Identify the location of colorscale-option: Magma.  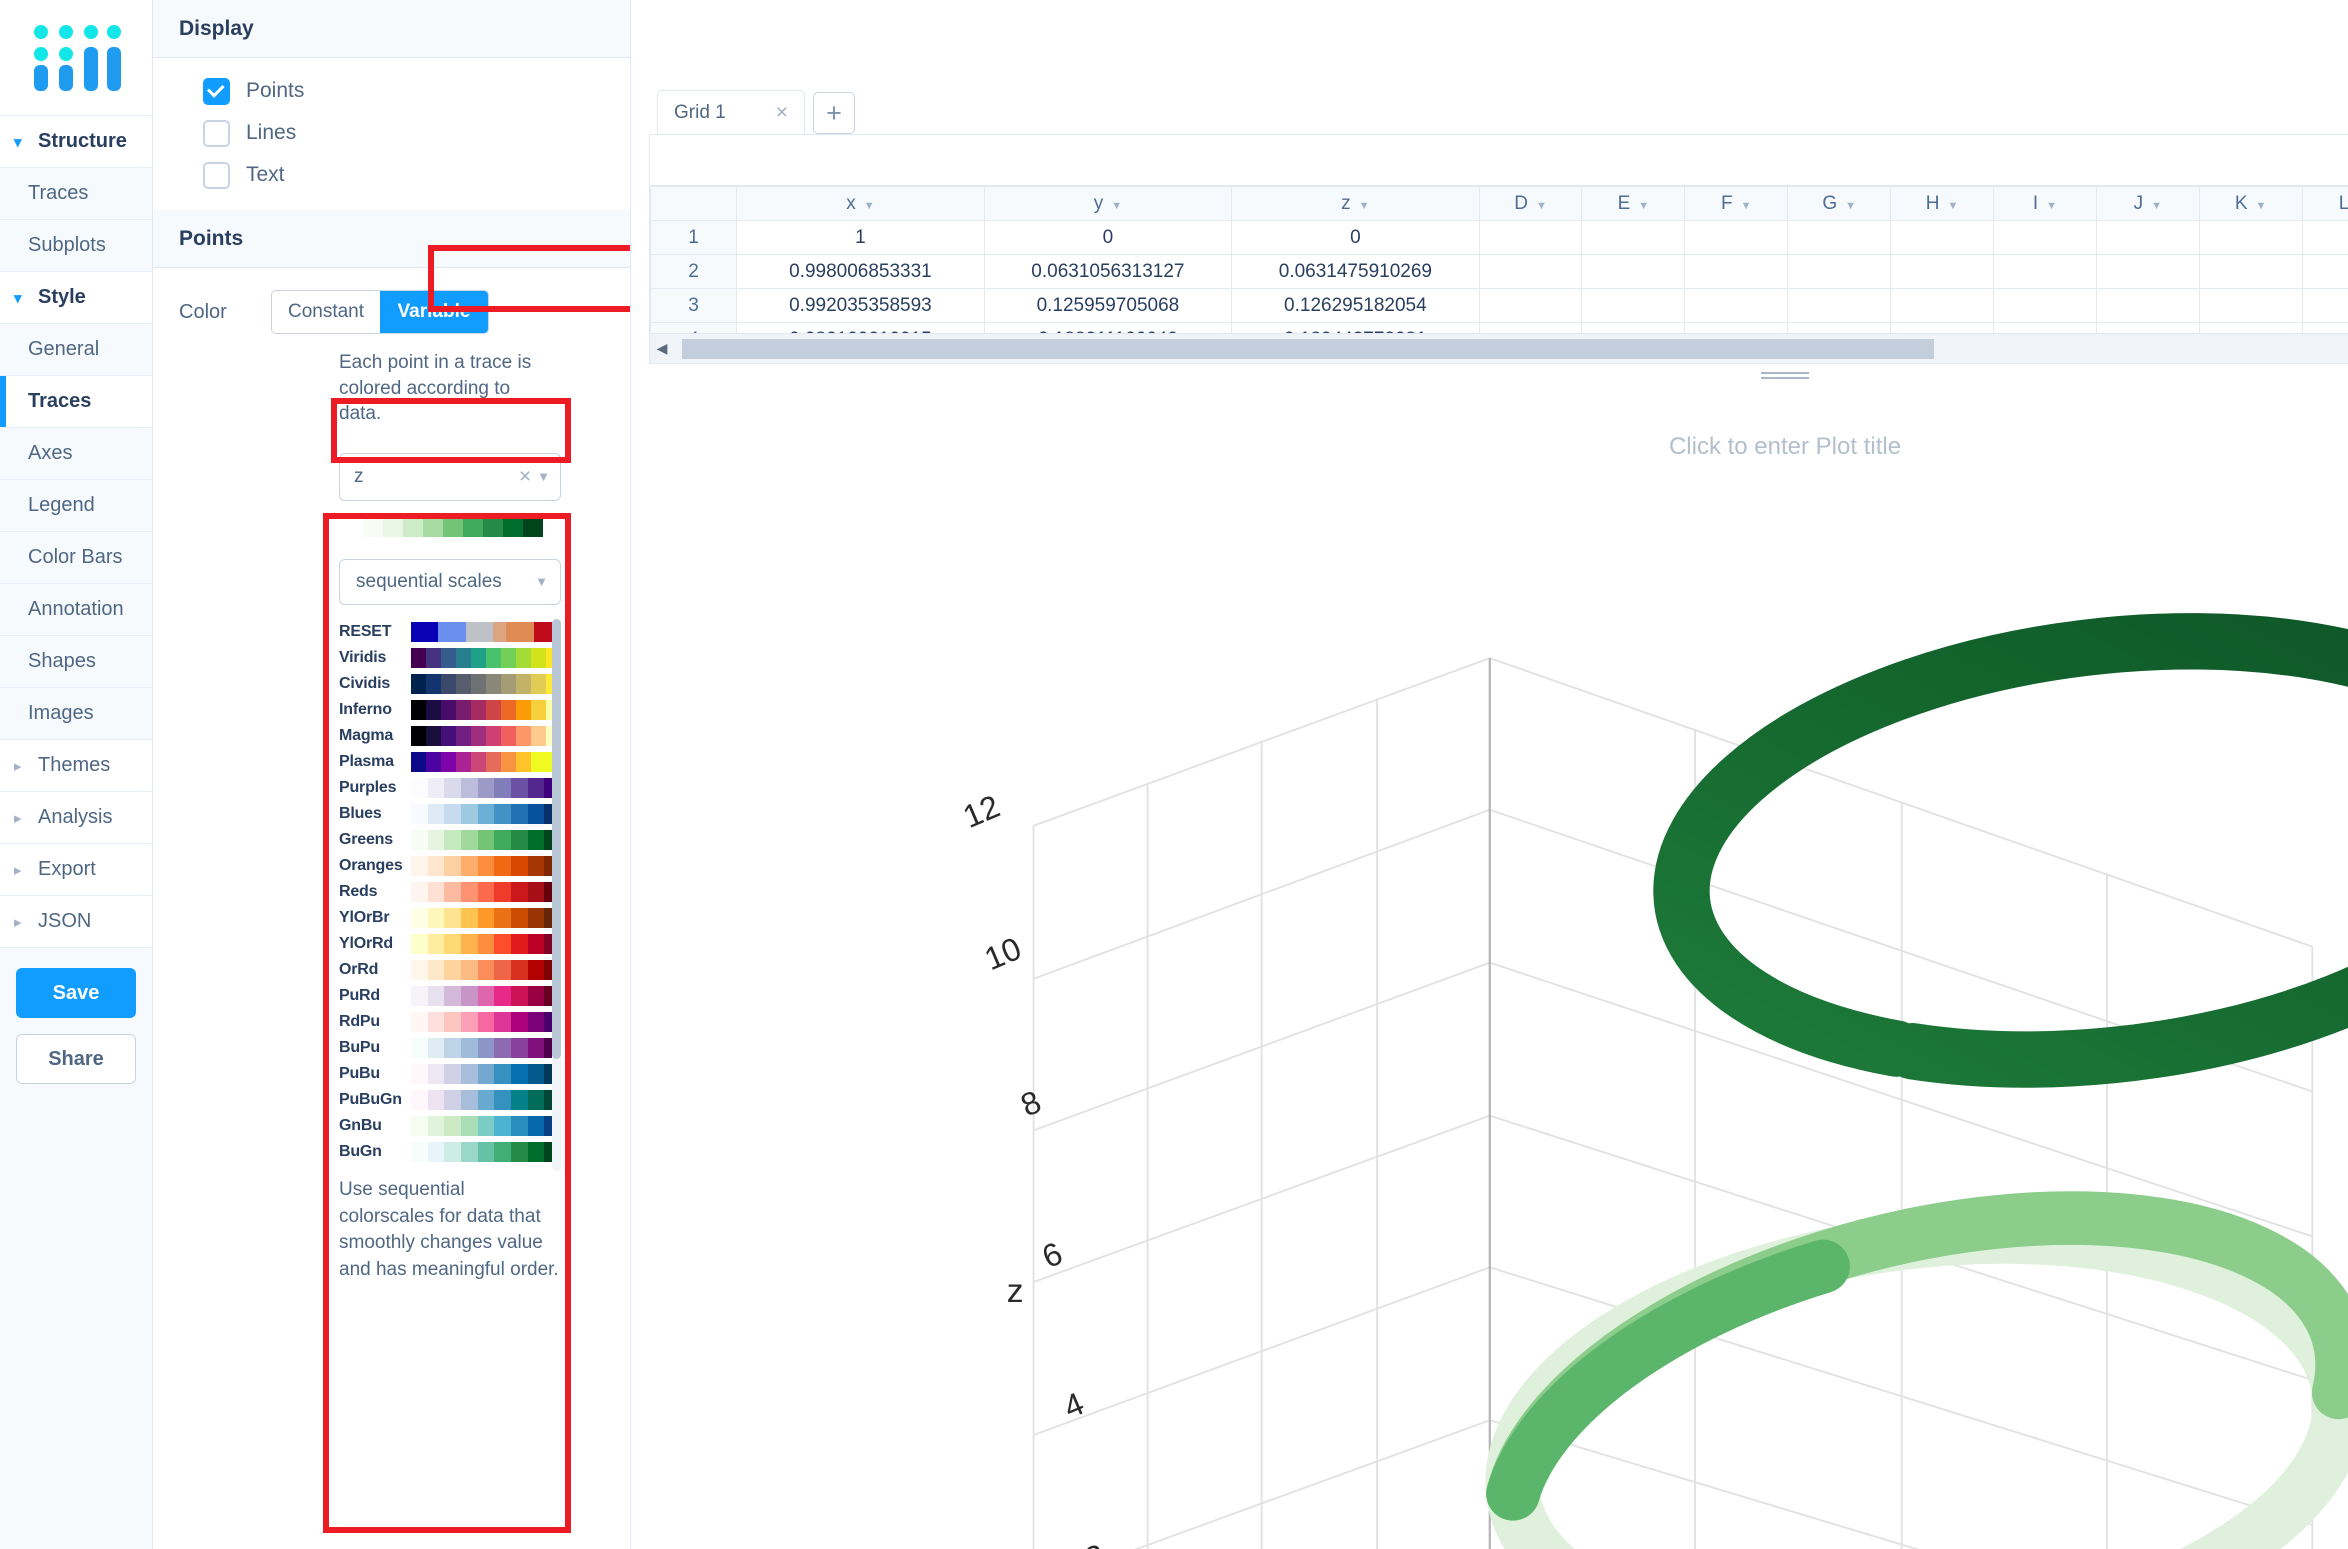
(450, 736).